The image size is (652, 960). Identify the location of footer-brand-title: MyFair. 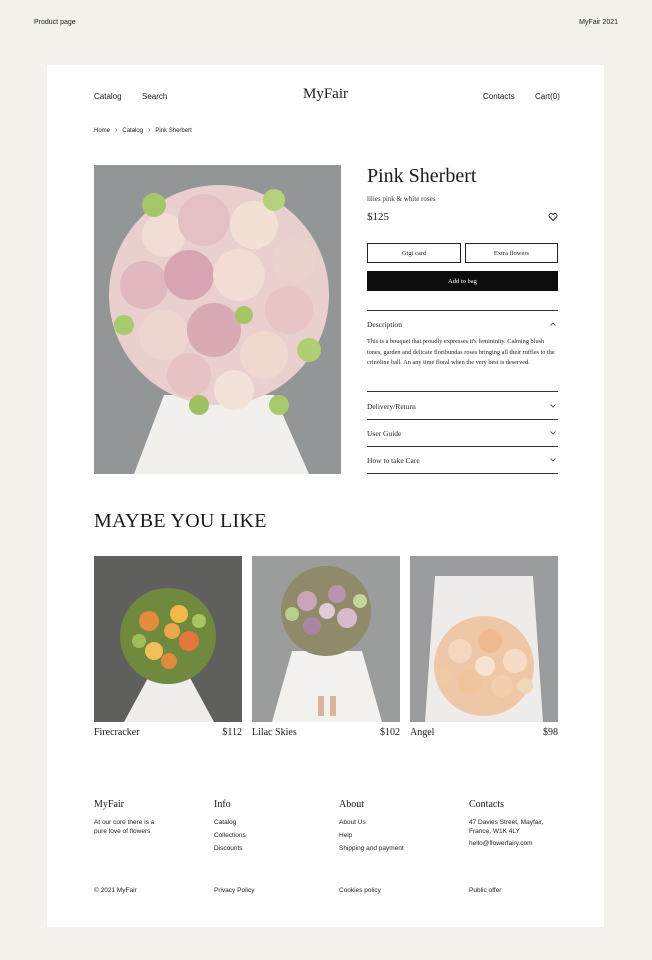
(109, 804).